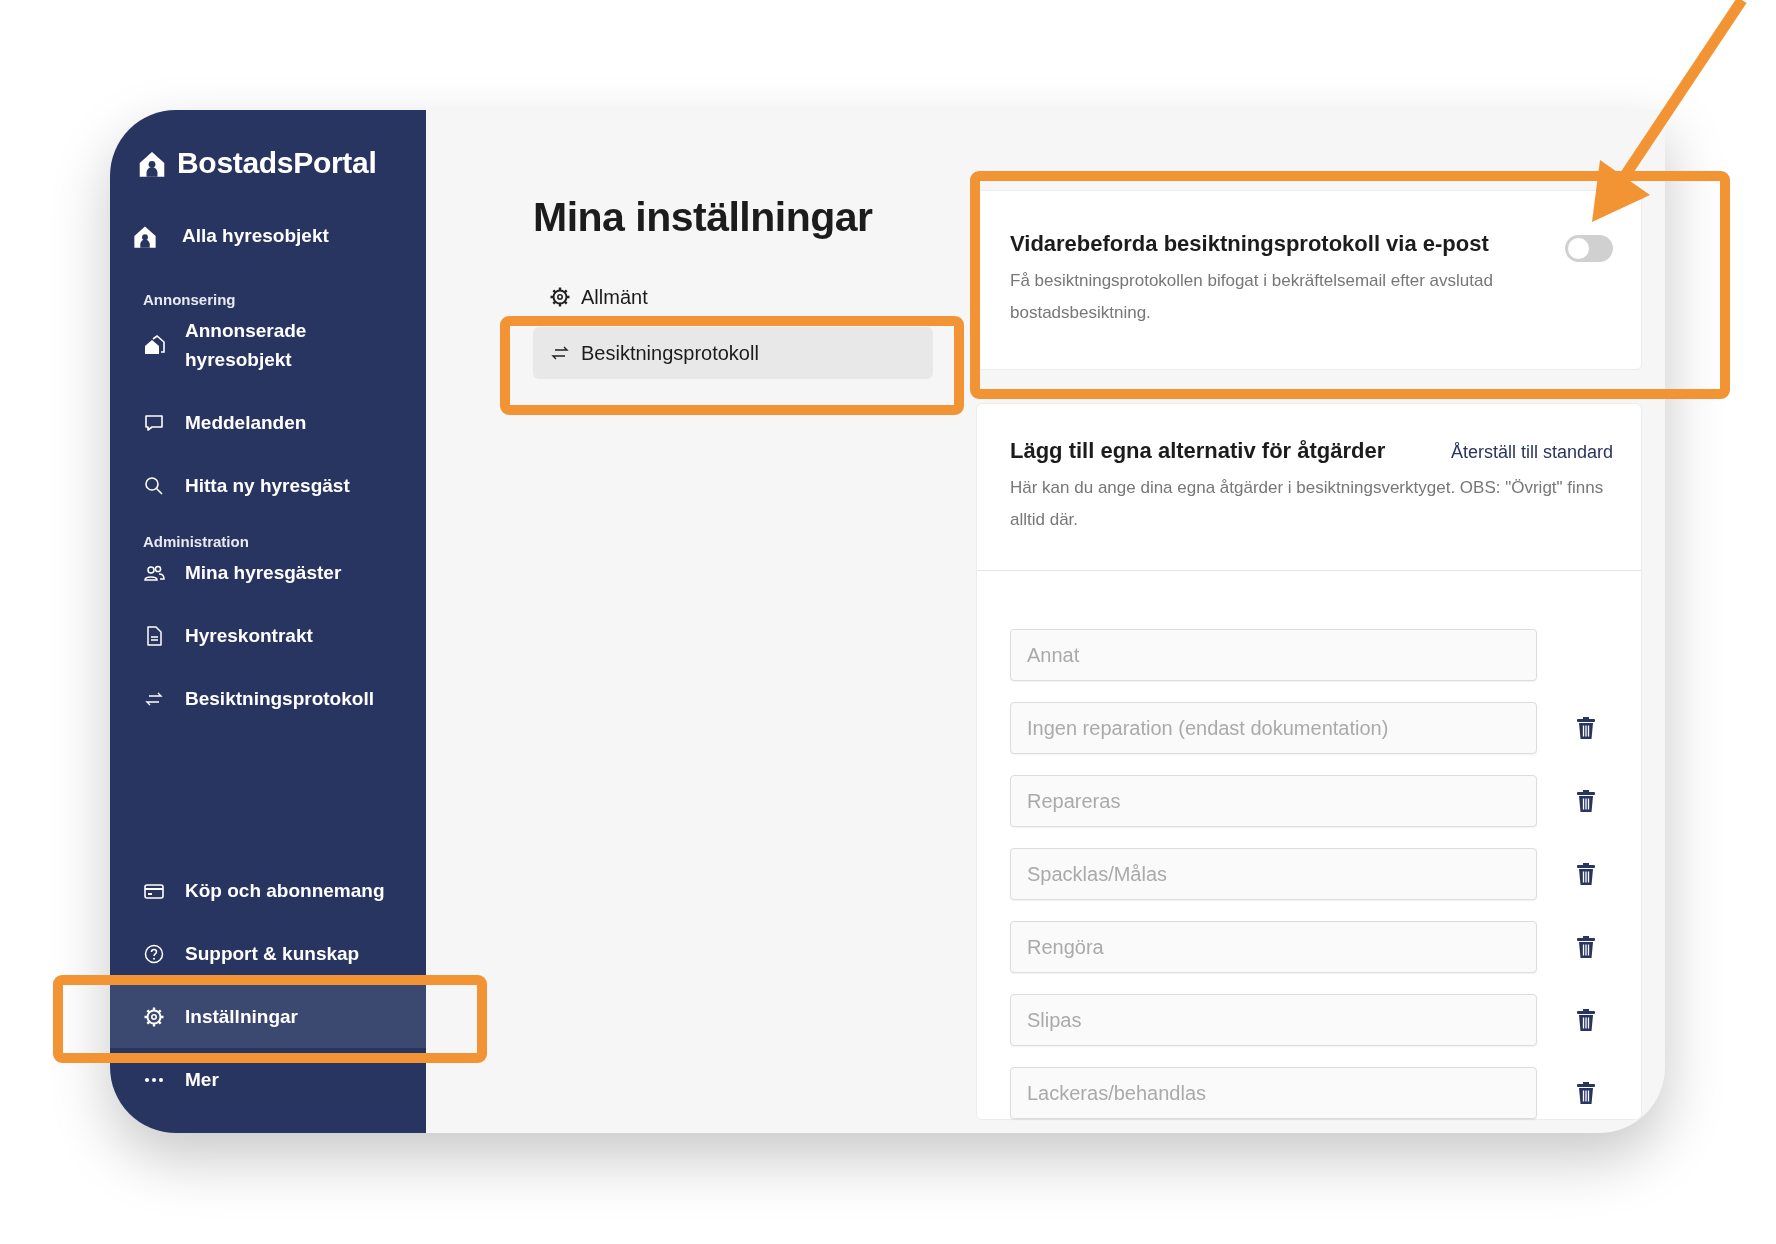  What do you see at coordinates (1307, 504) in the screenshot?
I see `card-description: Här kan du ange dina egna åtgärder i besiktningsverktyget. OBS: "Övrigt" finns alltid där.` at bounding box center [1307, 504].